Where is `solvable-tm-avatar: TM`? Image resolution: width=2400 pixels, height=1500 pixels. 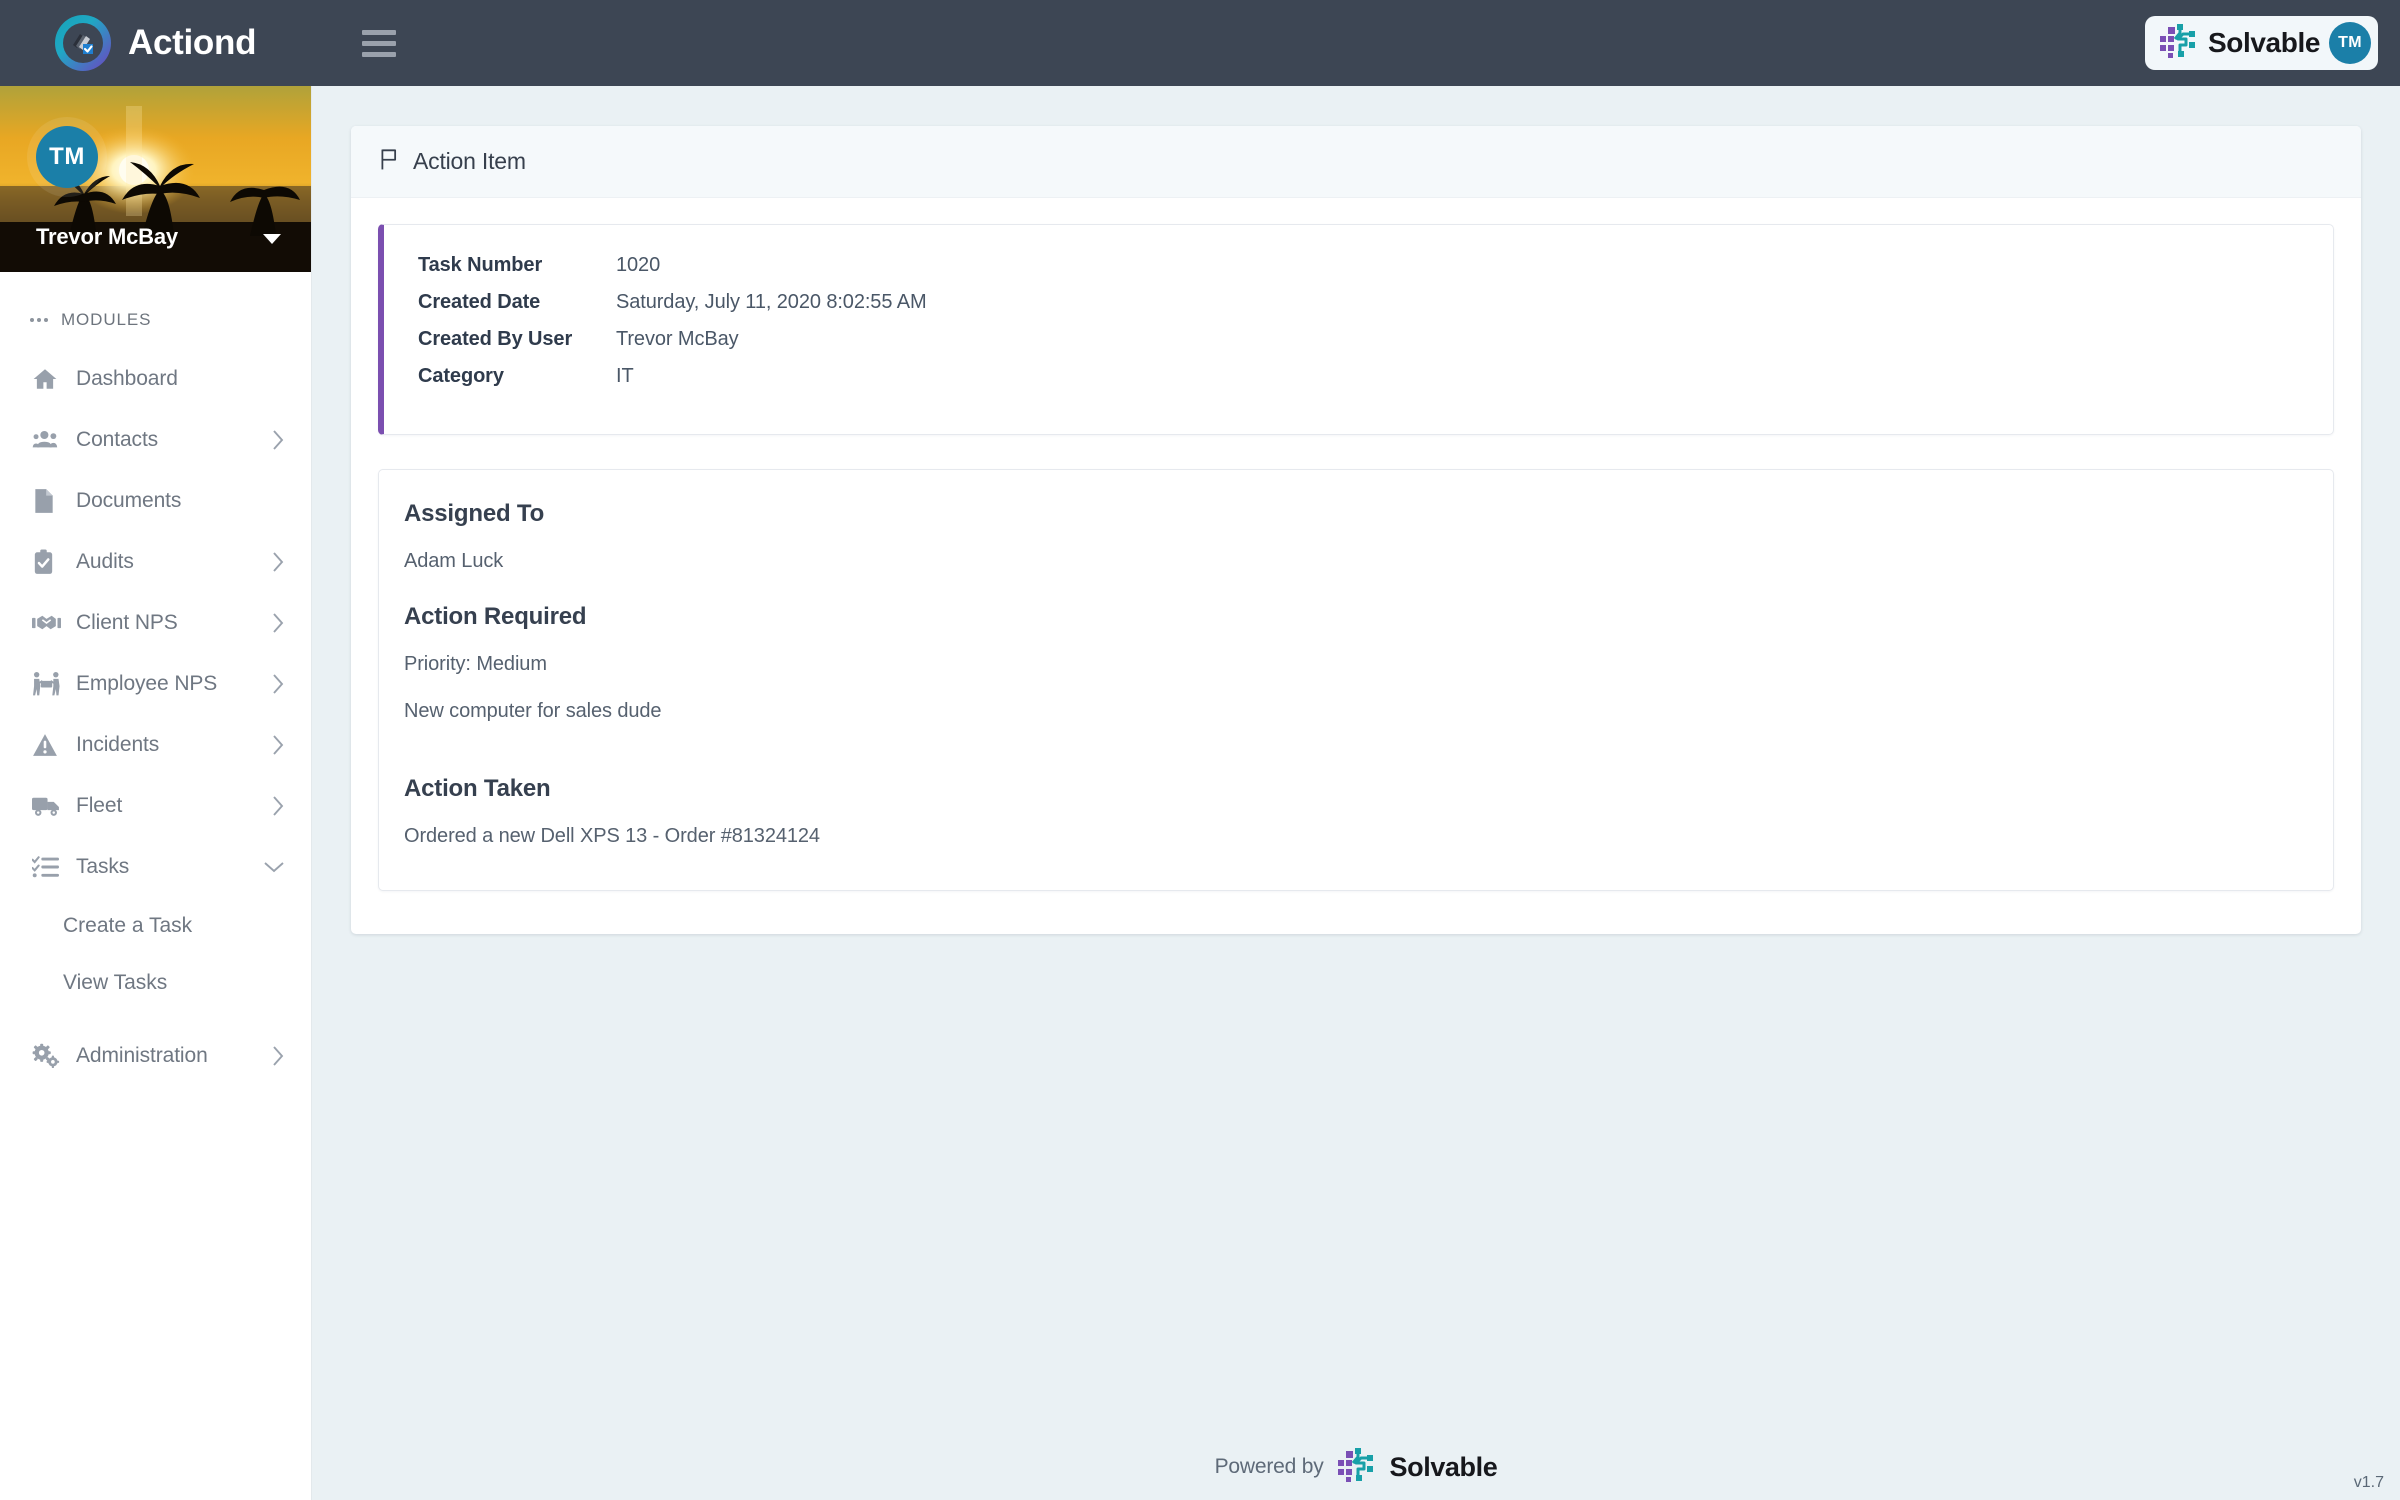
solvable-tm-avatar: TM is located at coordinates (2350, 43).